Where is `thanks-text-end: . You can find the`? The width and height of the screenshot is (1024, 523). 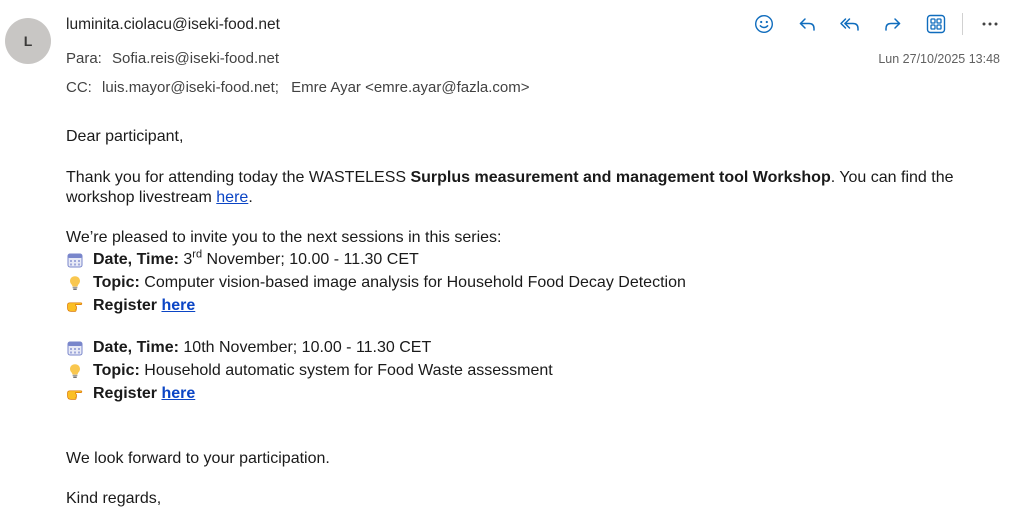 thanks-text-end: . You can find the is located at coordinates (892, 177).